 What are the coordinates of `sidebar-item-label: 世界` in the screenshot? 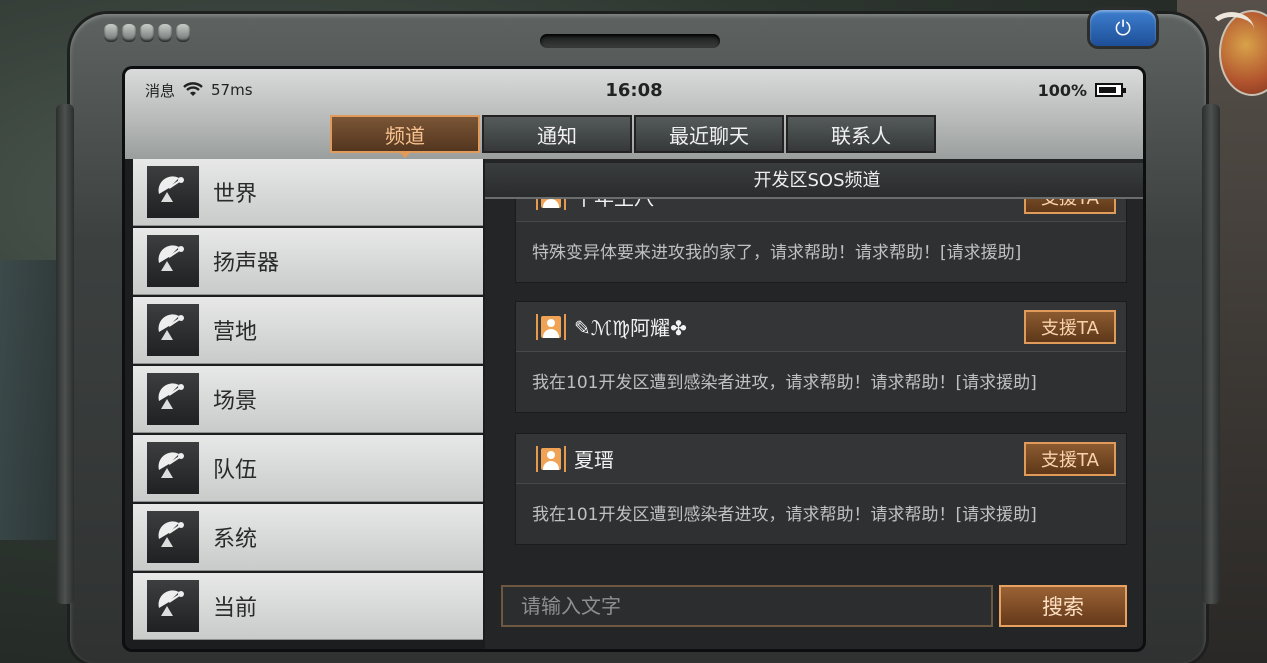 It's located at (235, 194).